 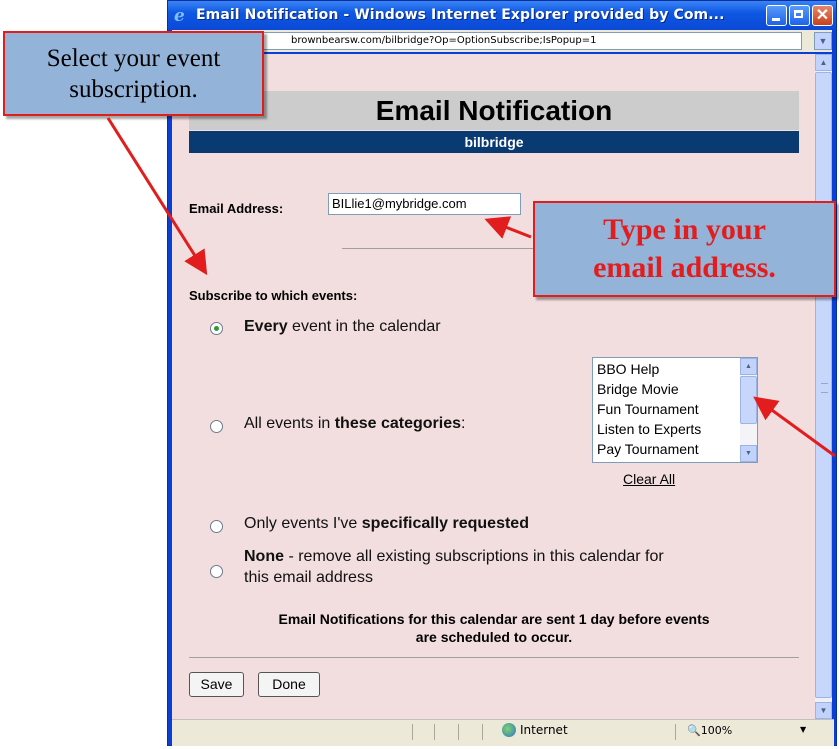 What do you see at coordinates (133, 58) in the screenshot?
I see `callout-left-line-1: Select your event` at bounding box center [133, 58].